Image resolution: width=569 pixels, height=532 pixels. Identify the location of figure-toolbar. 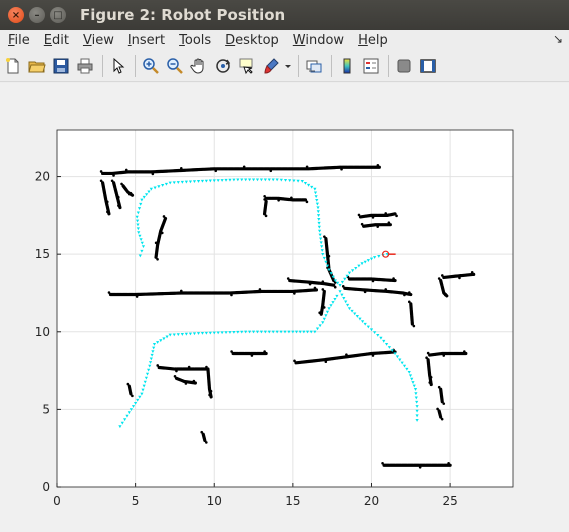
(284, 66).